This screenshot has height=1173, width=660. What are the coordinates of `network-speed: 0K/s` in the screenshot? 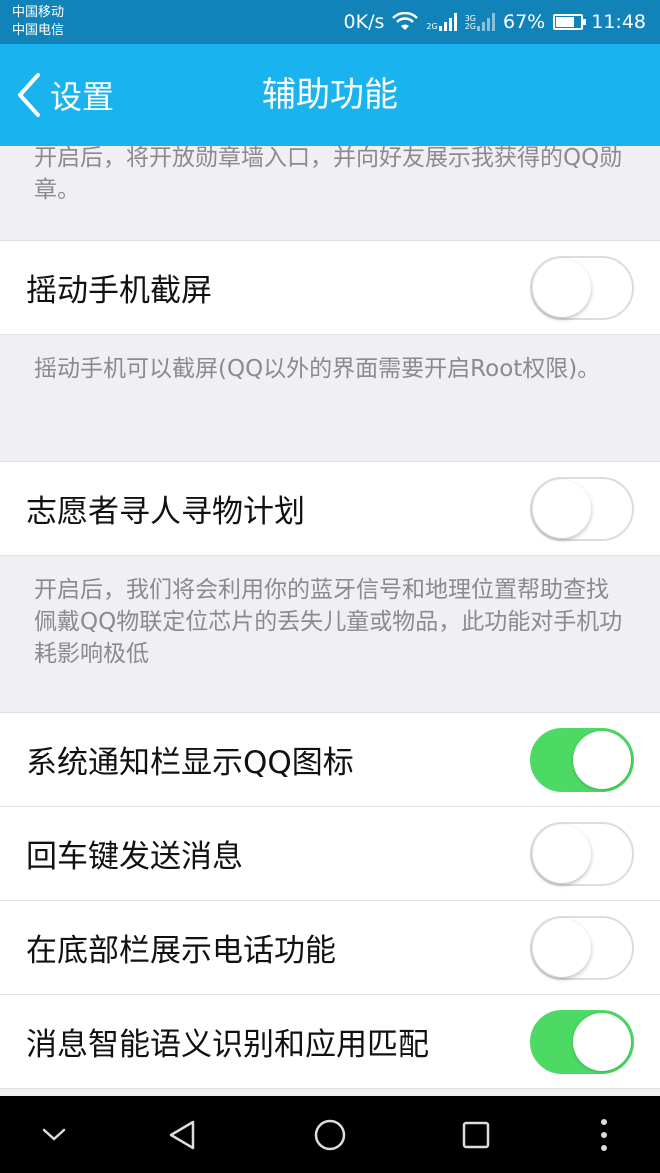 It's located at (364, 22).